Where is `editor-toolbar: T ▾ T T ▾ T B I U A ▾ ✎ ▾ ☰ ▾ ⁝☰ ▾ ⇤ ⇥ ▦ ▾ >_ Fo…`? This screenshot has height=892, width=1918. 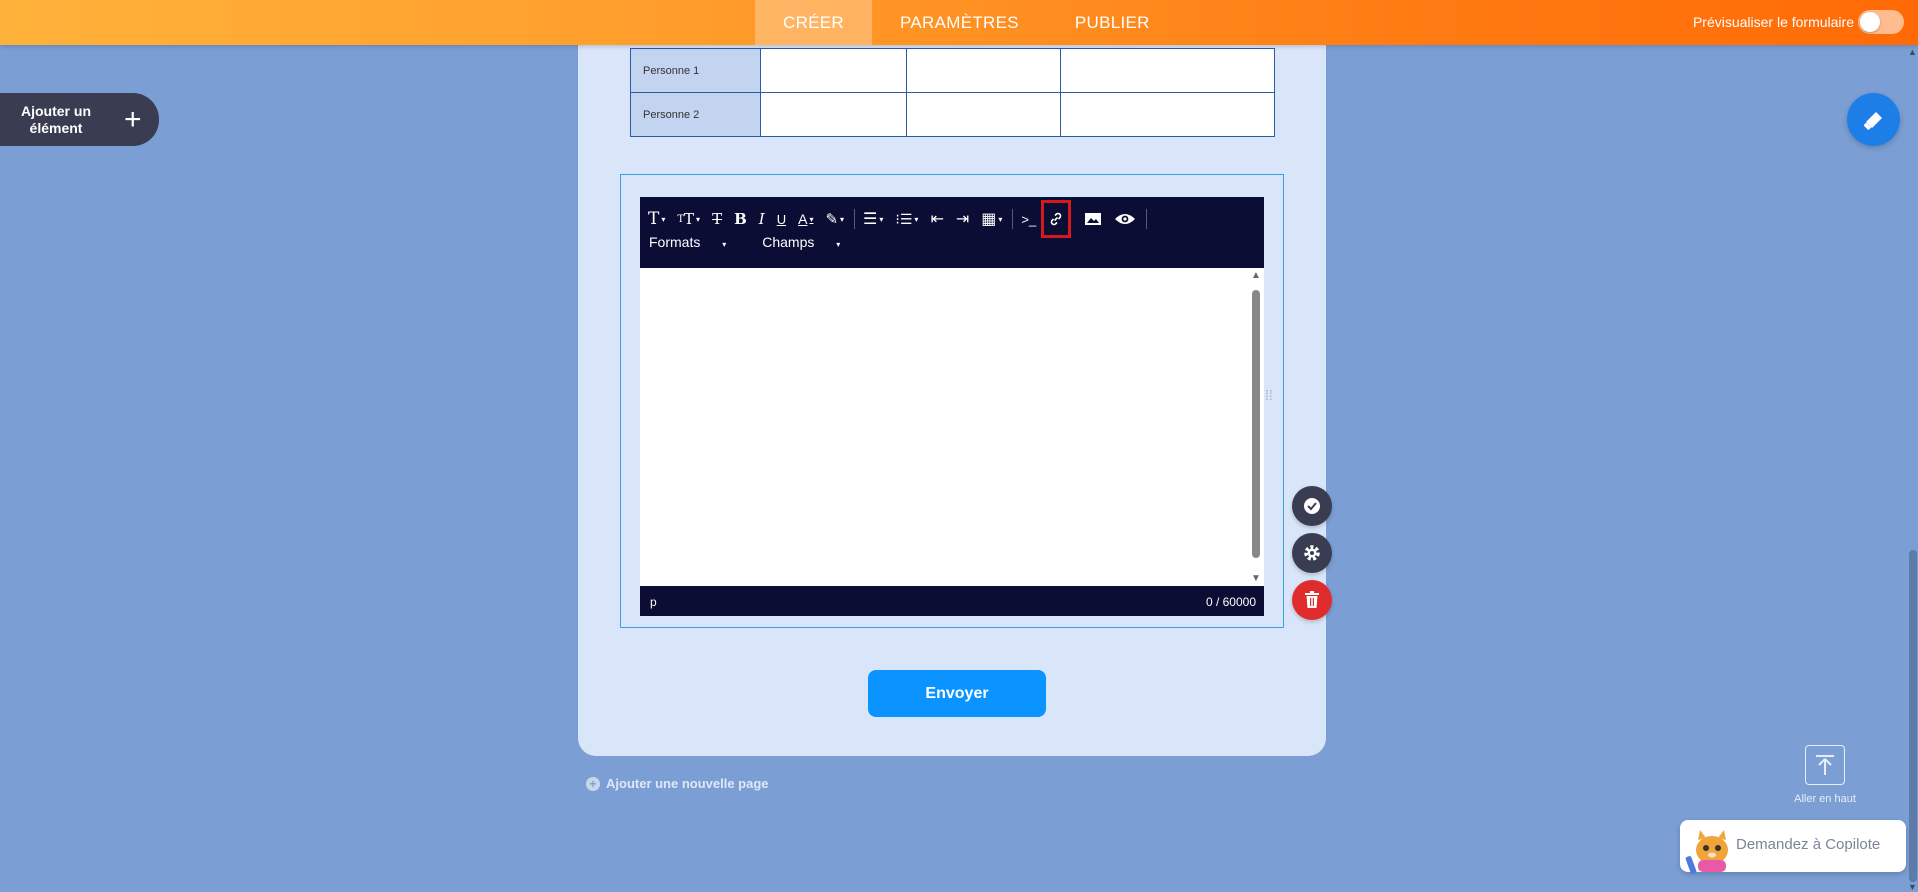
editor-toolbar: T ▾ T T ▾ T B I U A ▾ ✎ ▾ ☰ ▾ ⁝☰ ▾ ⇤ ⇥ ▦ ▾ >_ Fo… is located at coordinates (952, 232).